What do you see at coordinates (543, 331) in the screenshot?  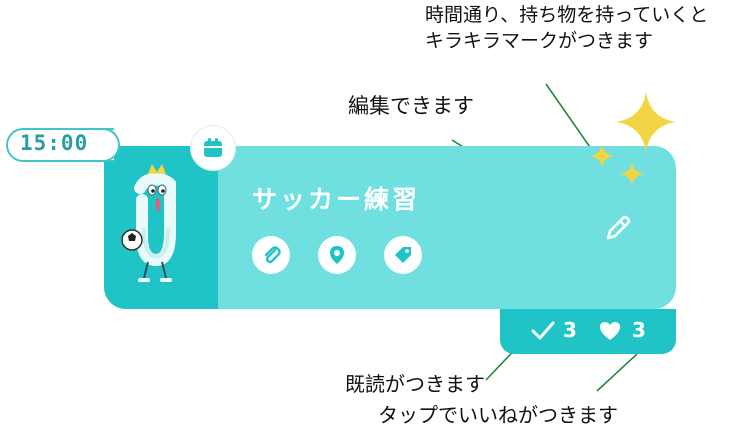 I see `check-icon` at bounding box center [543, 331].